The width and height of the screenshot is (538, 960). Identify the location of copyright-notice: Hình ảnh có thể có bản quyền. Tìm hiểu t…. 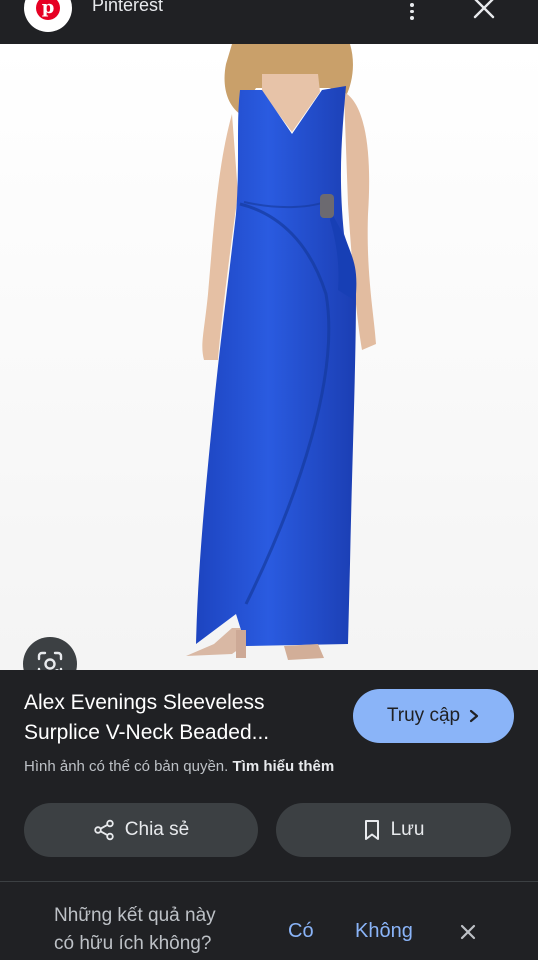
(179, 766).